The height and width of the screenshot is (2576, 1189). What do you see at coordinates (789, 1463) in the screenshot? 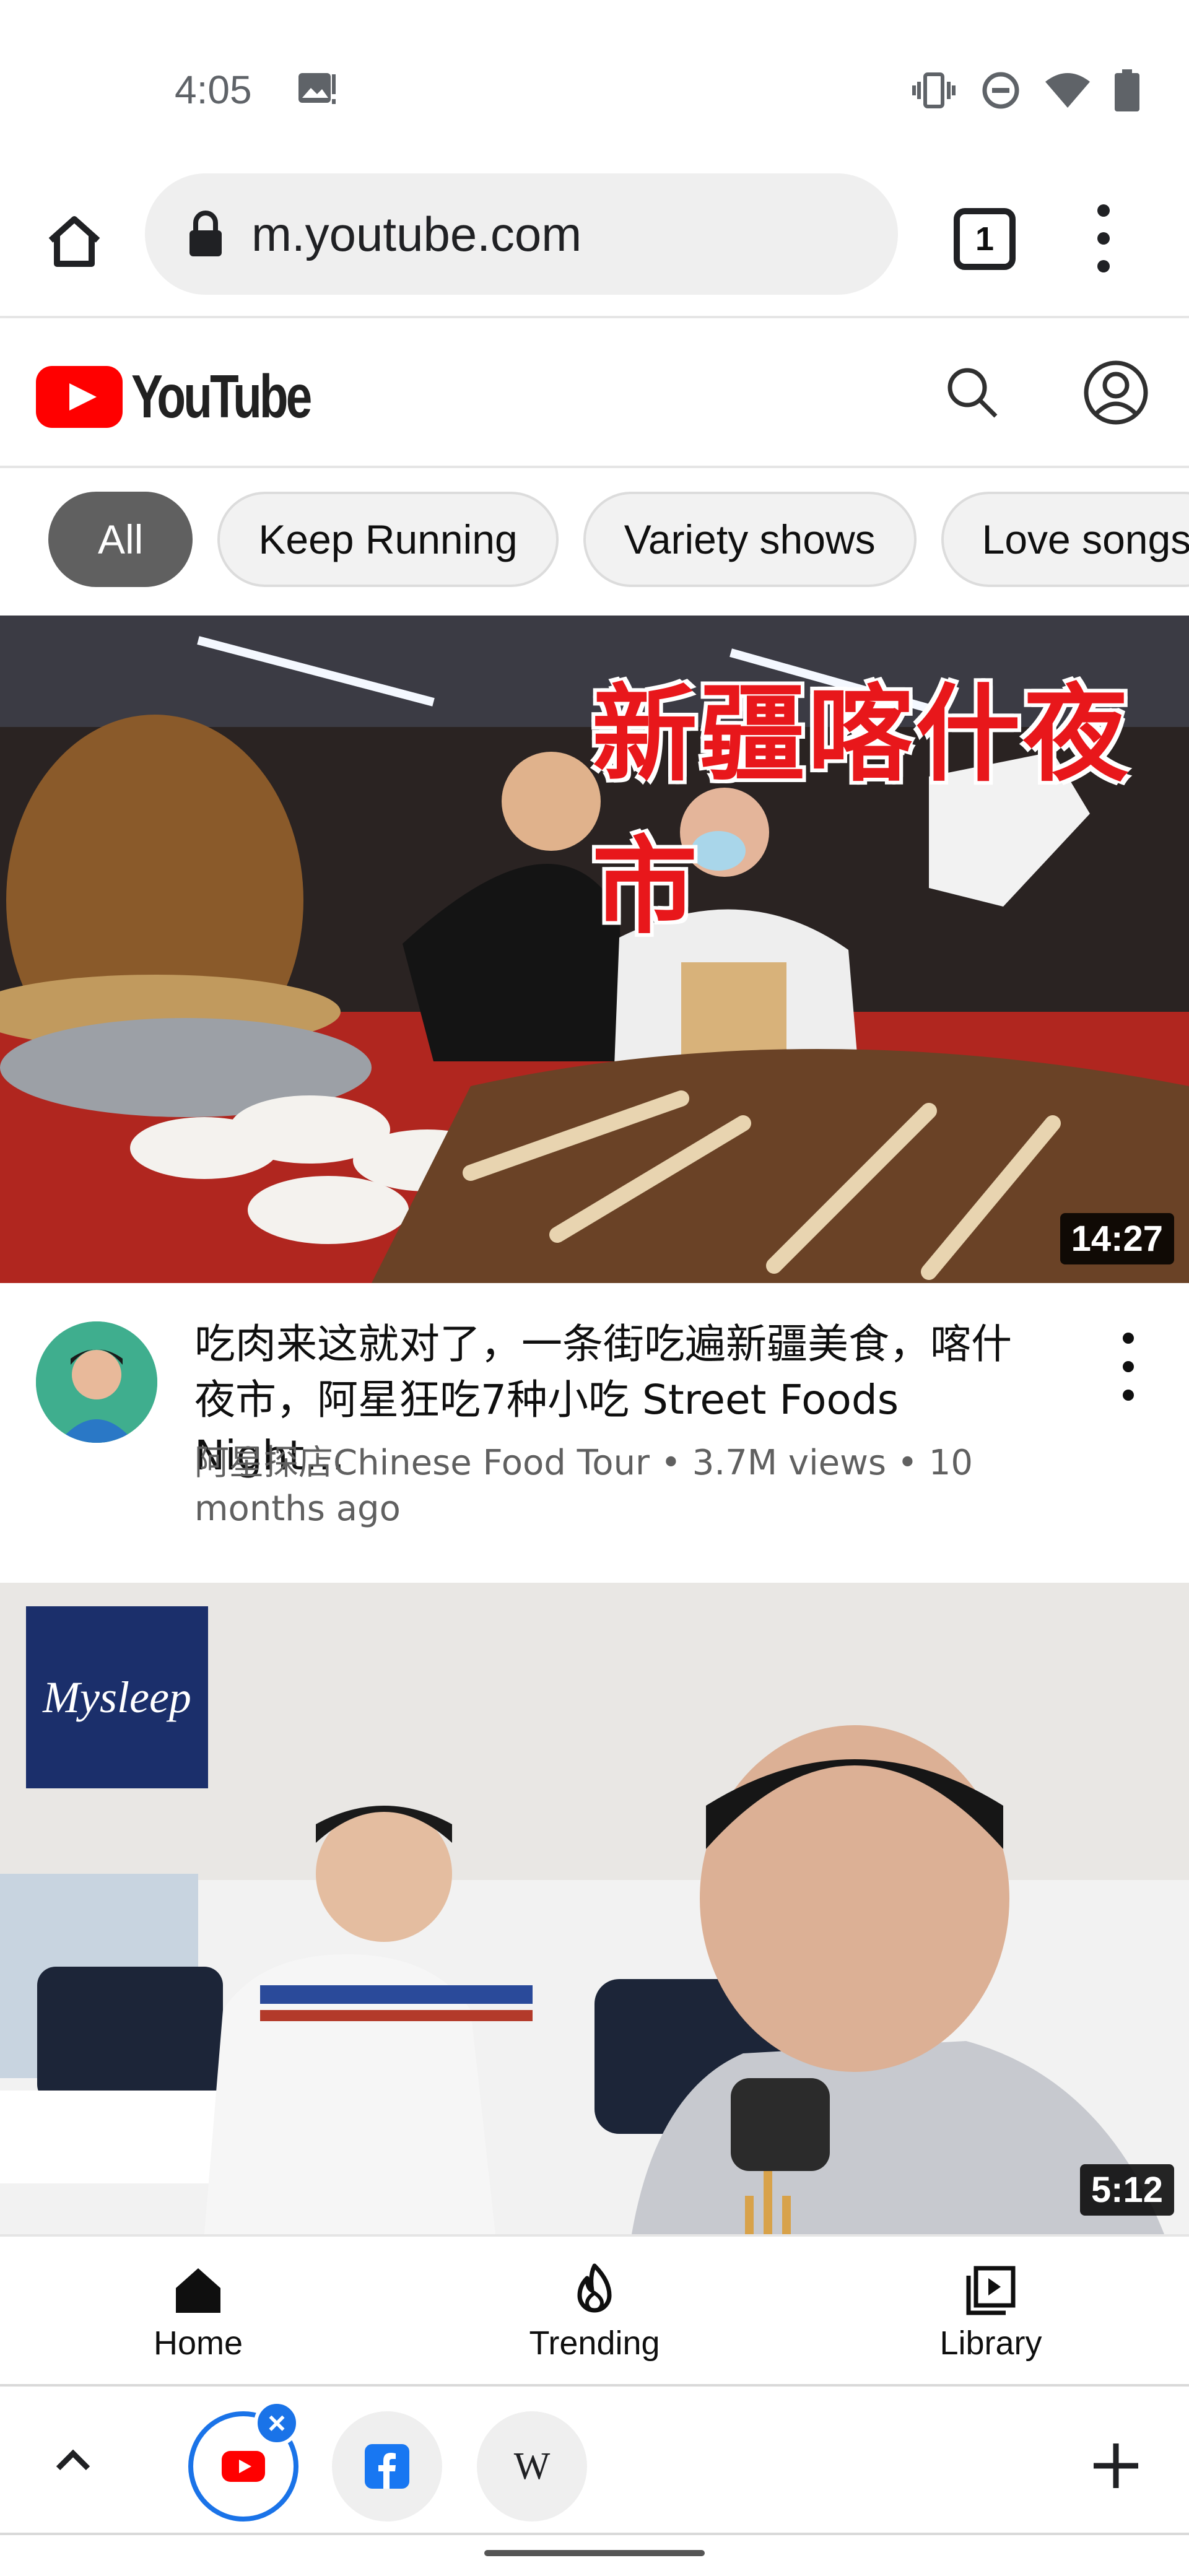
I see `view-count: 3.7M views` at bounding box center [789, 1463].